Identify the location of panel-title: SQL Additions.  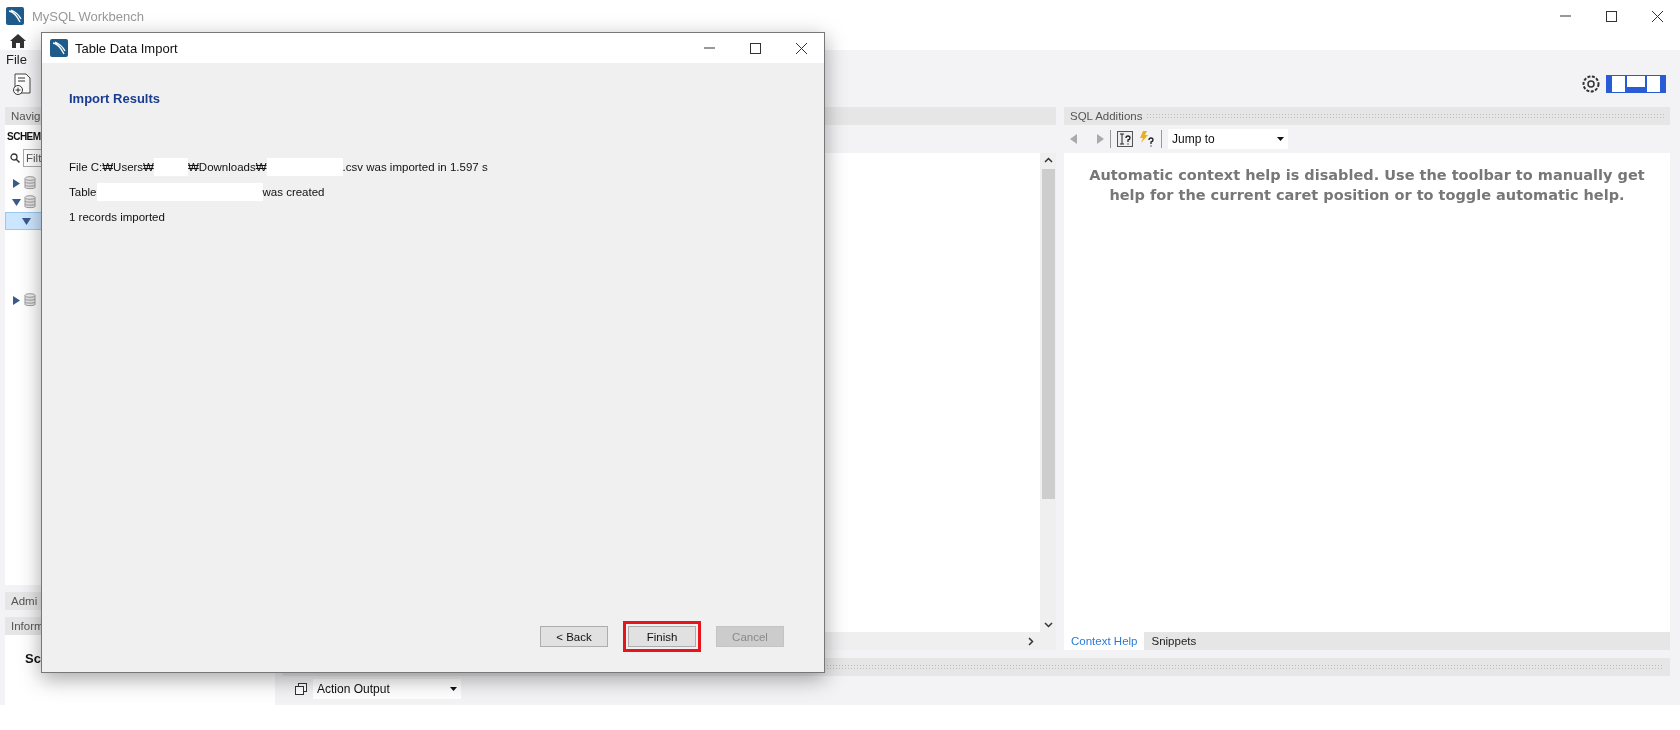
(1106, 116).